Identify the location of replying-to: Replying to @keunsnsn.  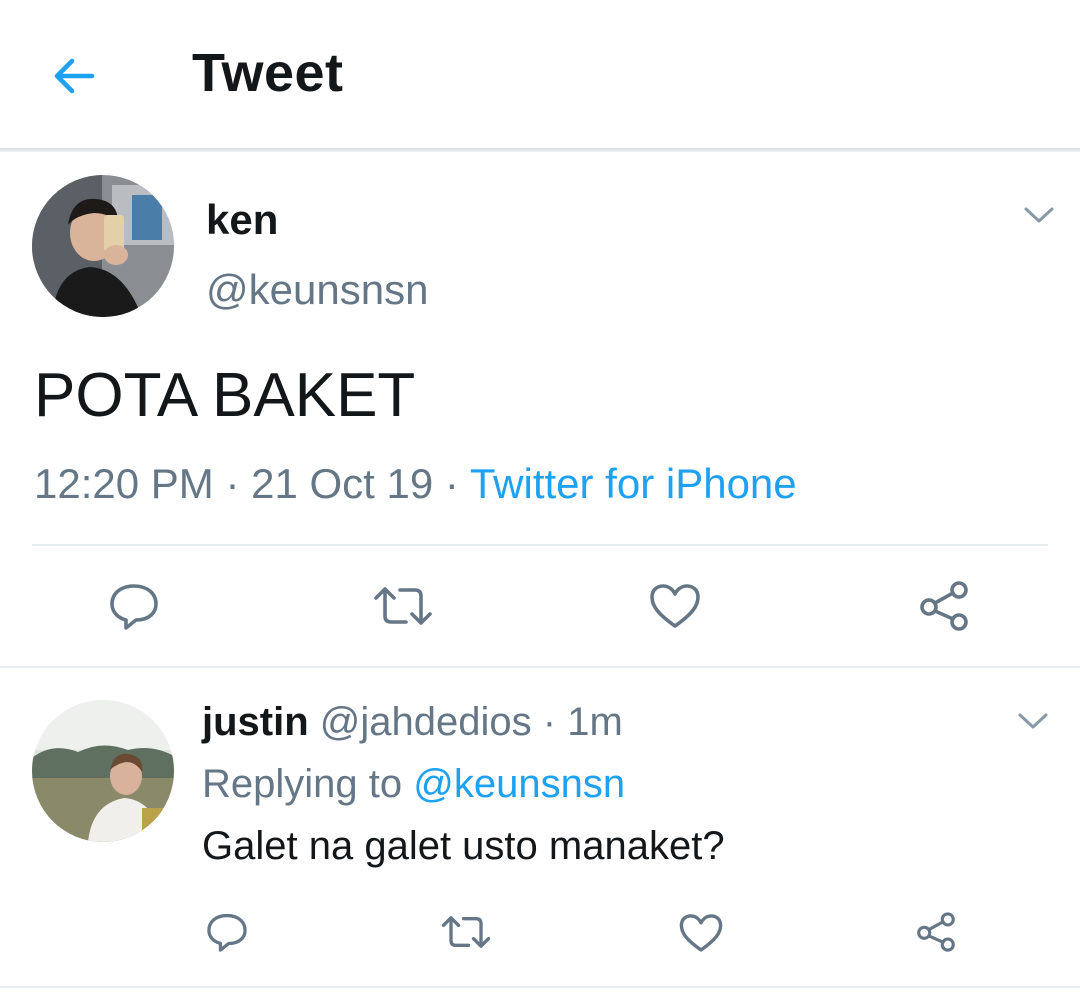
(413, 784).